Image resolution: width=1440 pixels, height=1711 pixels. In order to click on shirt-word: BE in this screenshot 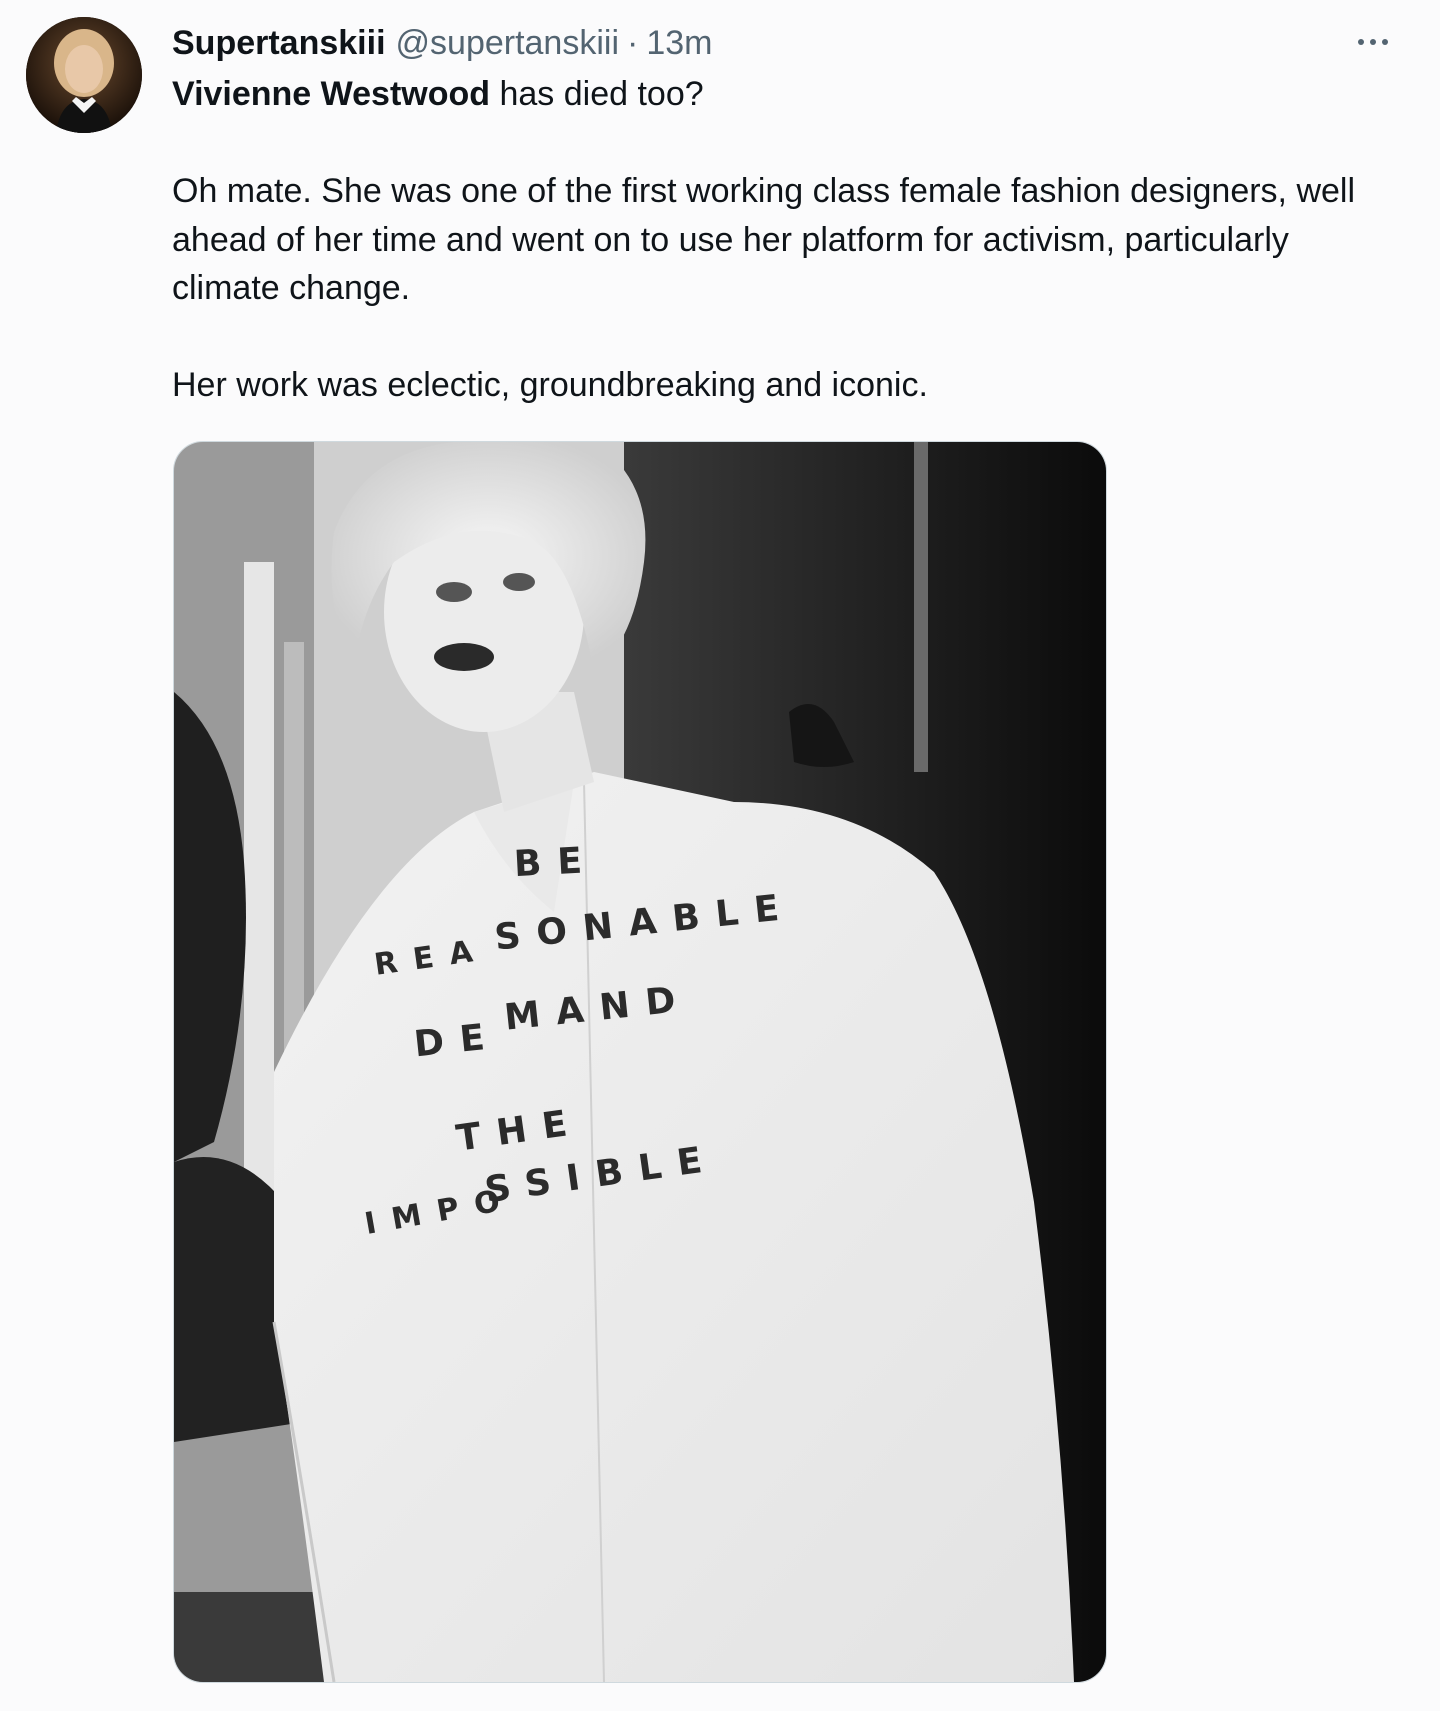, I will do `click(556, 862)`.